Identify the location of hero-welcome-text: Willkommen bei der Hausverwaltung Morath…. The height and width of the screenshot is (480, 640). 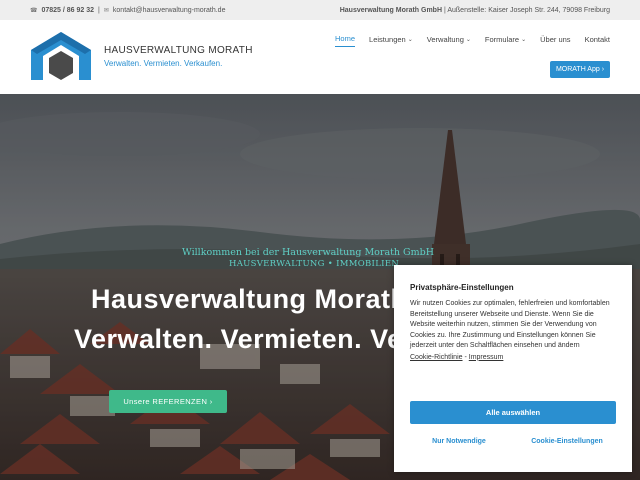
(308, 252).